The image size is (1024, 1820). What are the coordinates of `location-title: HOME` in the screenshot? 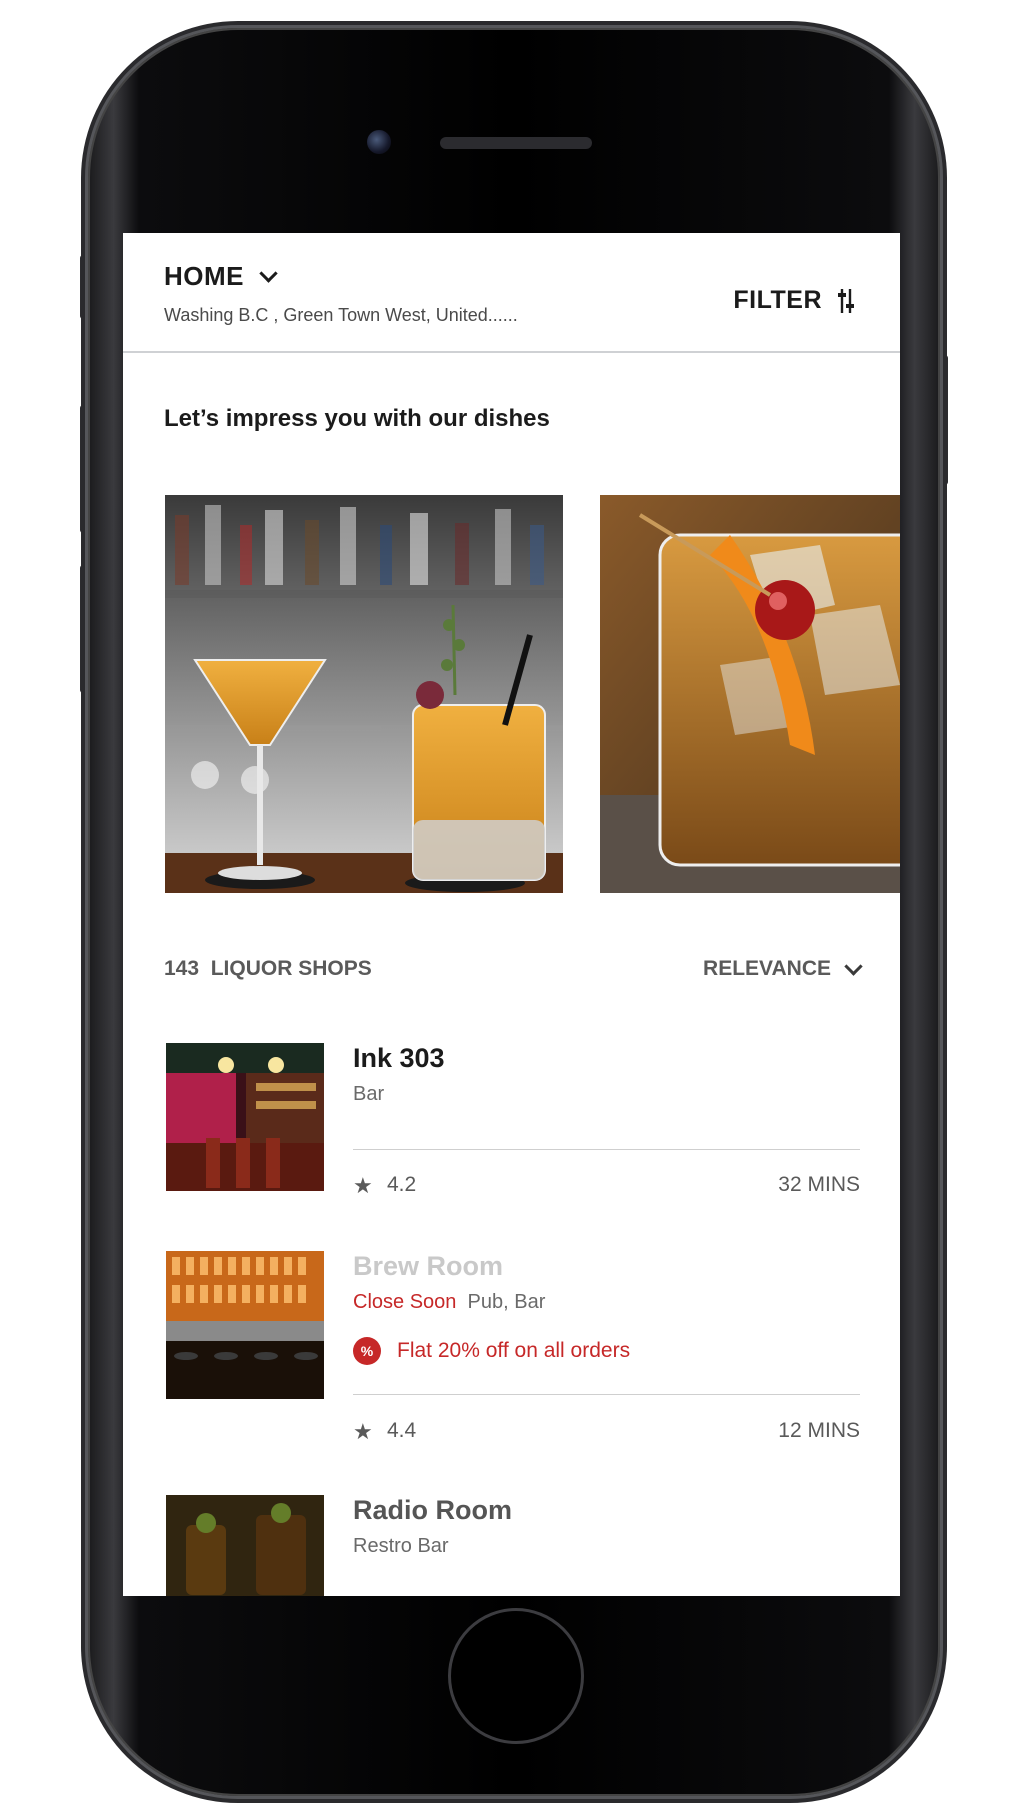 It's located at (204, 276).